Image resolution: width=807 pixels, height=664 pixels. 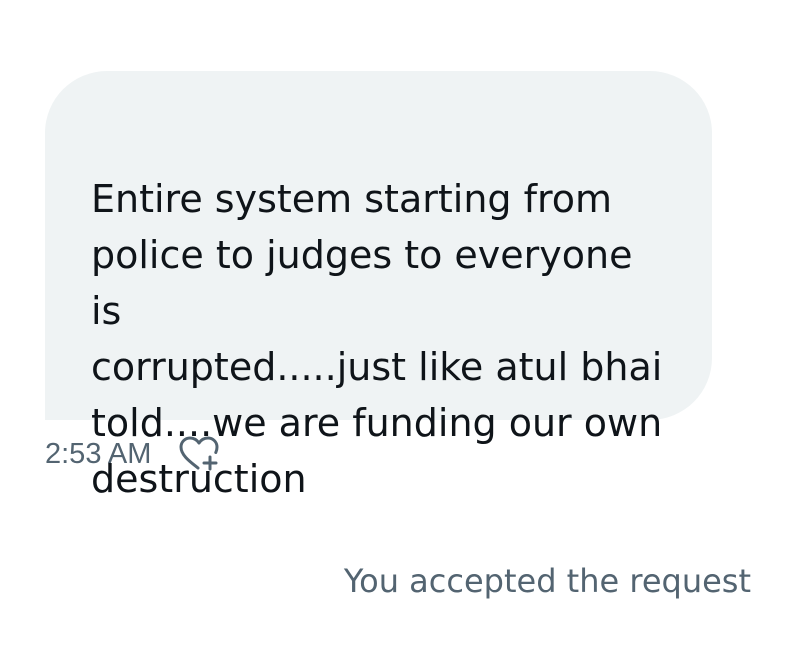 What do you see at coordinates (547, 581) in the screenshot?
I see `system-notice: You accepted the request` at bounding box center [547, 581].